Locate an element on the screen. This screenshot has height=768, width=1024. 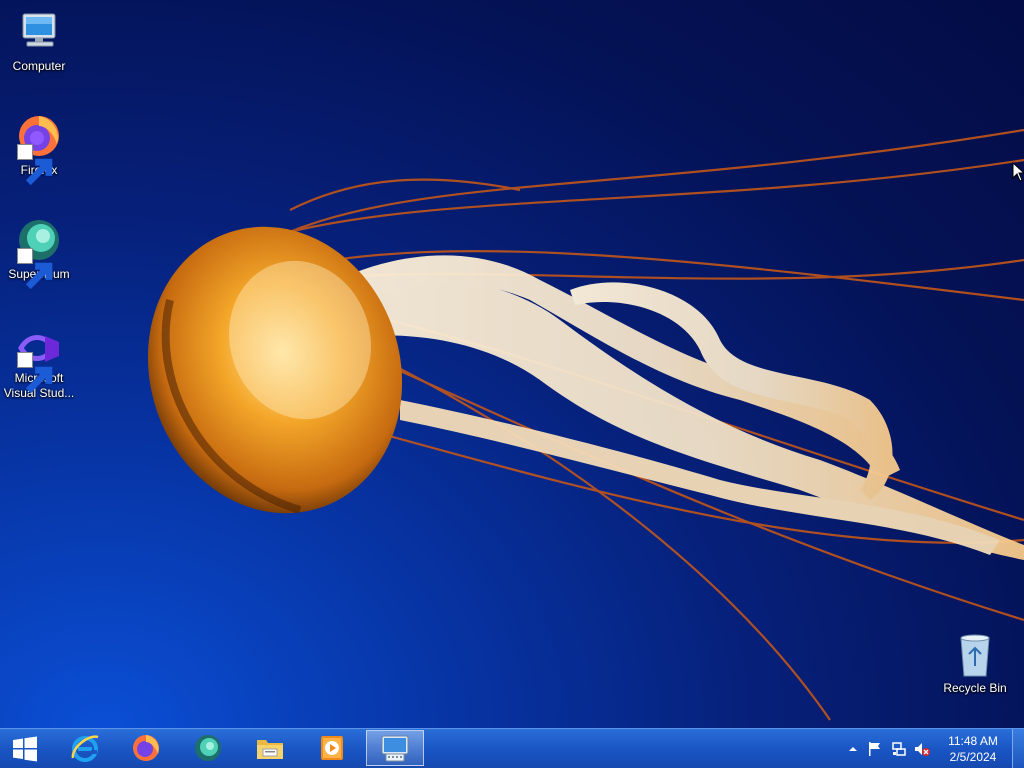
media-player-icon is located at coordinates (332, 748).